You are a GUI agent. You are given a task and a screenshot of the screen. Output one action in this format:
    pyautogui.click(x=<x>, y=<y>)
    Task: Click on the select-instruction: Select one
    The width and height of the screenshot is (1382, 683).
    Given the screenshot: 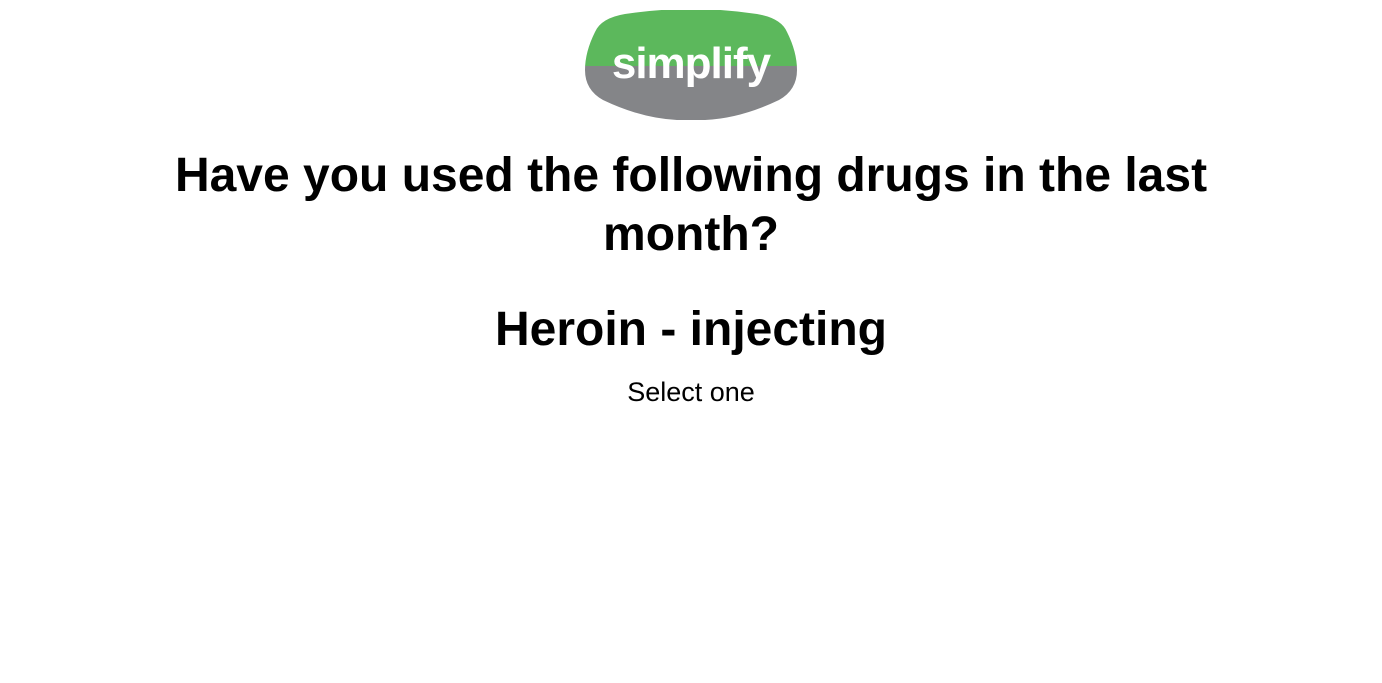 What is the action you would take?
    pyautogui.click(x=691, y=392)
    